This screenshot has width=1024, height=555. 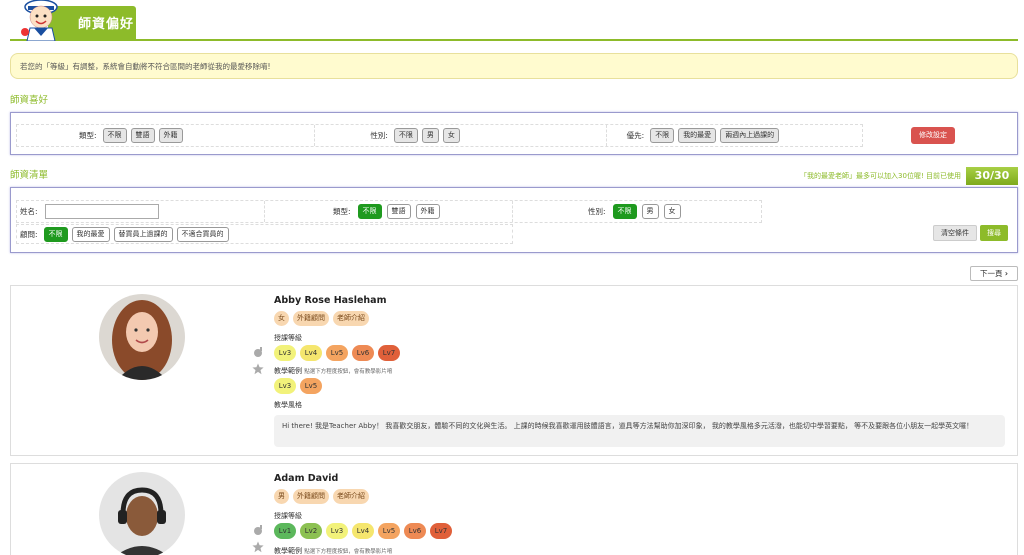 What do you see at coordinates (143, 234) in the screenshot?
I see `search-consultant-taught: 替買員上過課的` at bounding box center [143, 234].